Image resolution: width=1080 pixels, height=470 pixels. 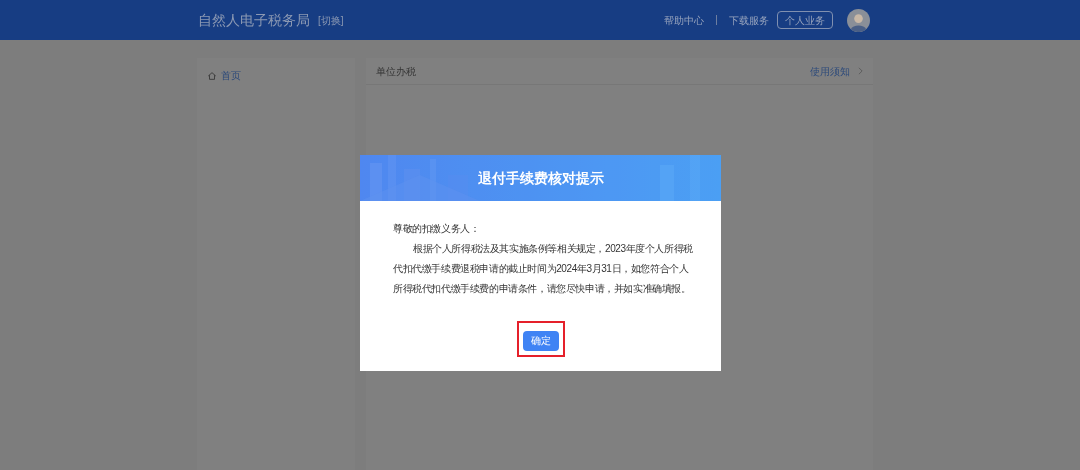 I want to click on confirm-button: 确定, so click(x=540, y=340).